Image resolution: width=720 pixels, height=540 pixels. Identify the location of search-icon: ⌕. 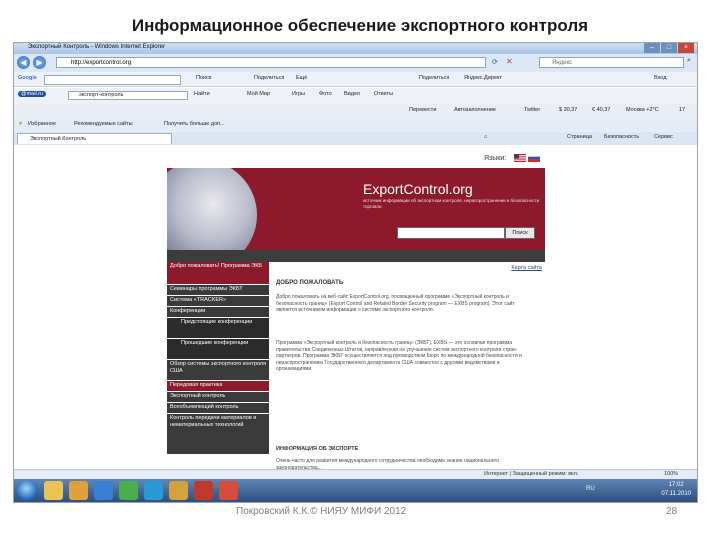
(689, 61).